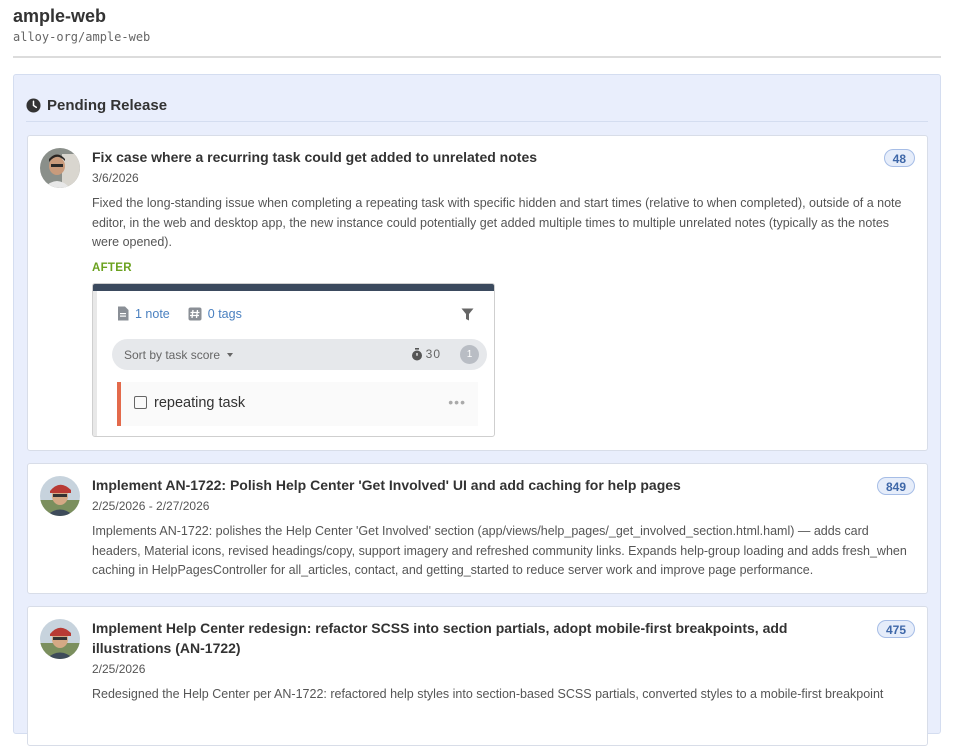 The width and height of the screenshot is (953, 746). I want to click on pr-number-badge: 475, so click(895, 629).